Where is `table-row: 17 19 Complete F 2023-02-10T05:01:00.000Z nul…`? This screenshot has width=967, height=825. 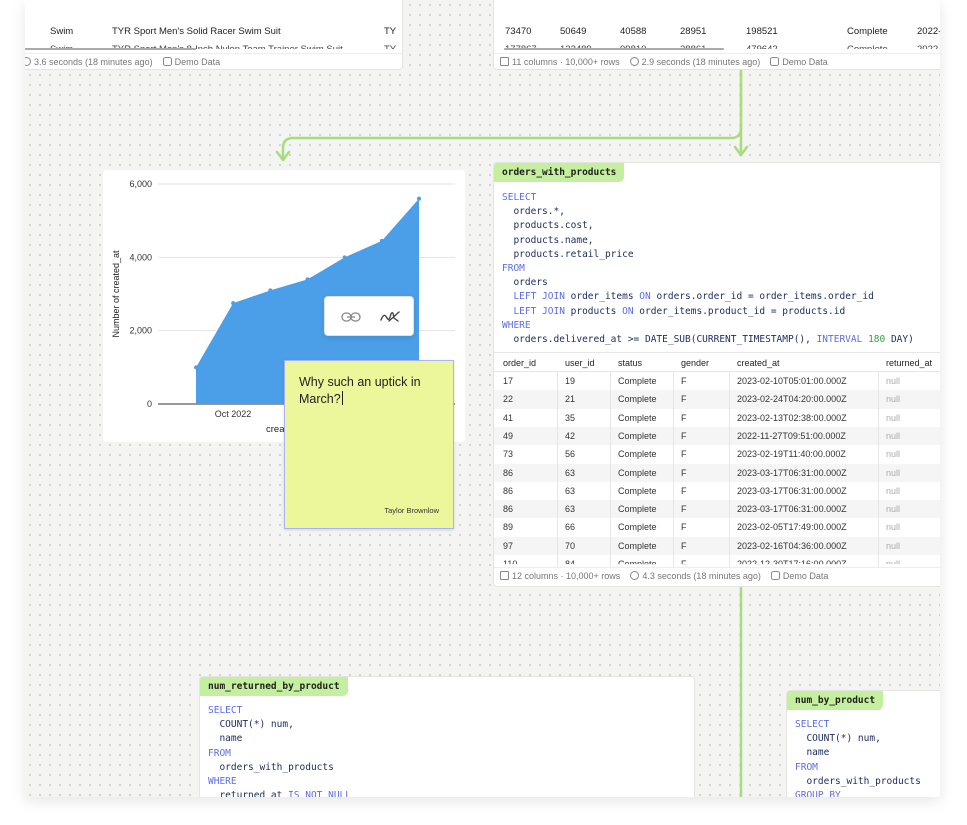
table-row: 17 19 Complete F 2023-02-10T05:01:00.000Z nul… is located at coordinates (717, 381).